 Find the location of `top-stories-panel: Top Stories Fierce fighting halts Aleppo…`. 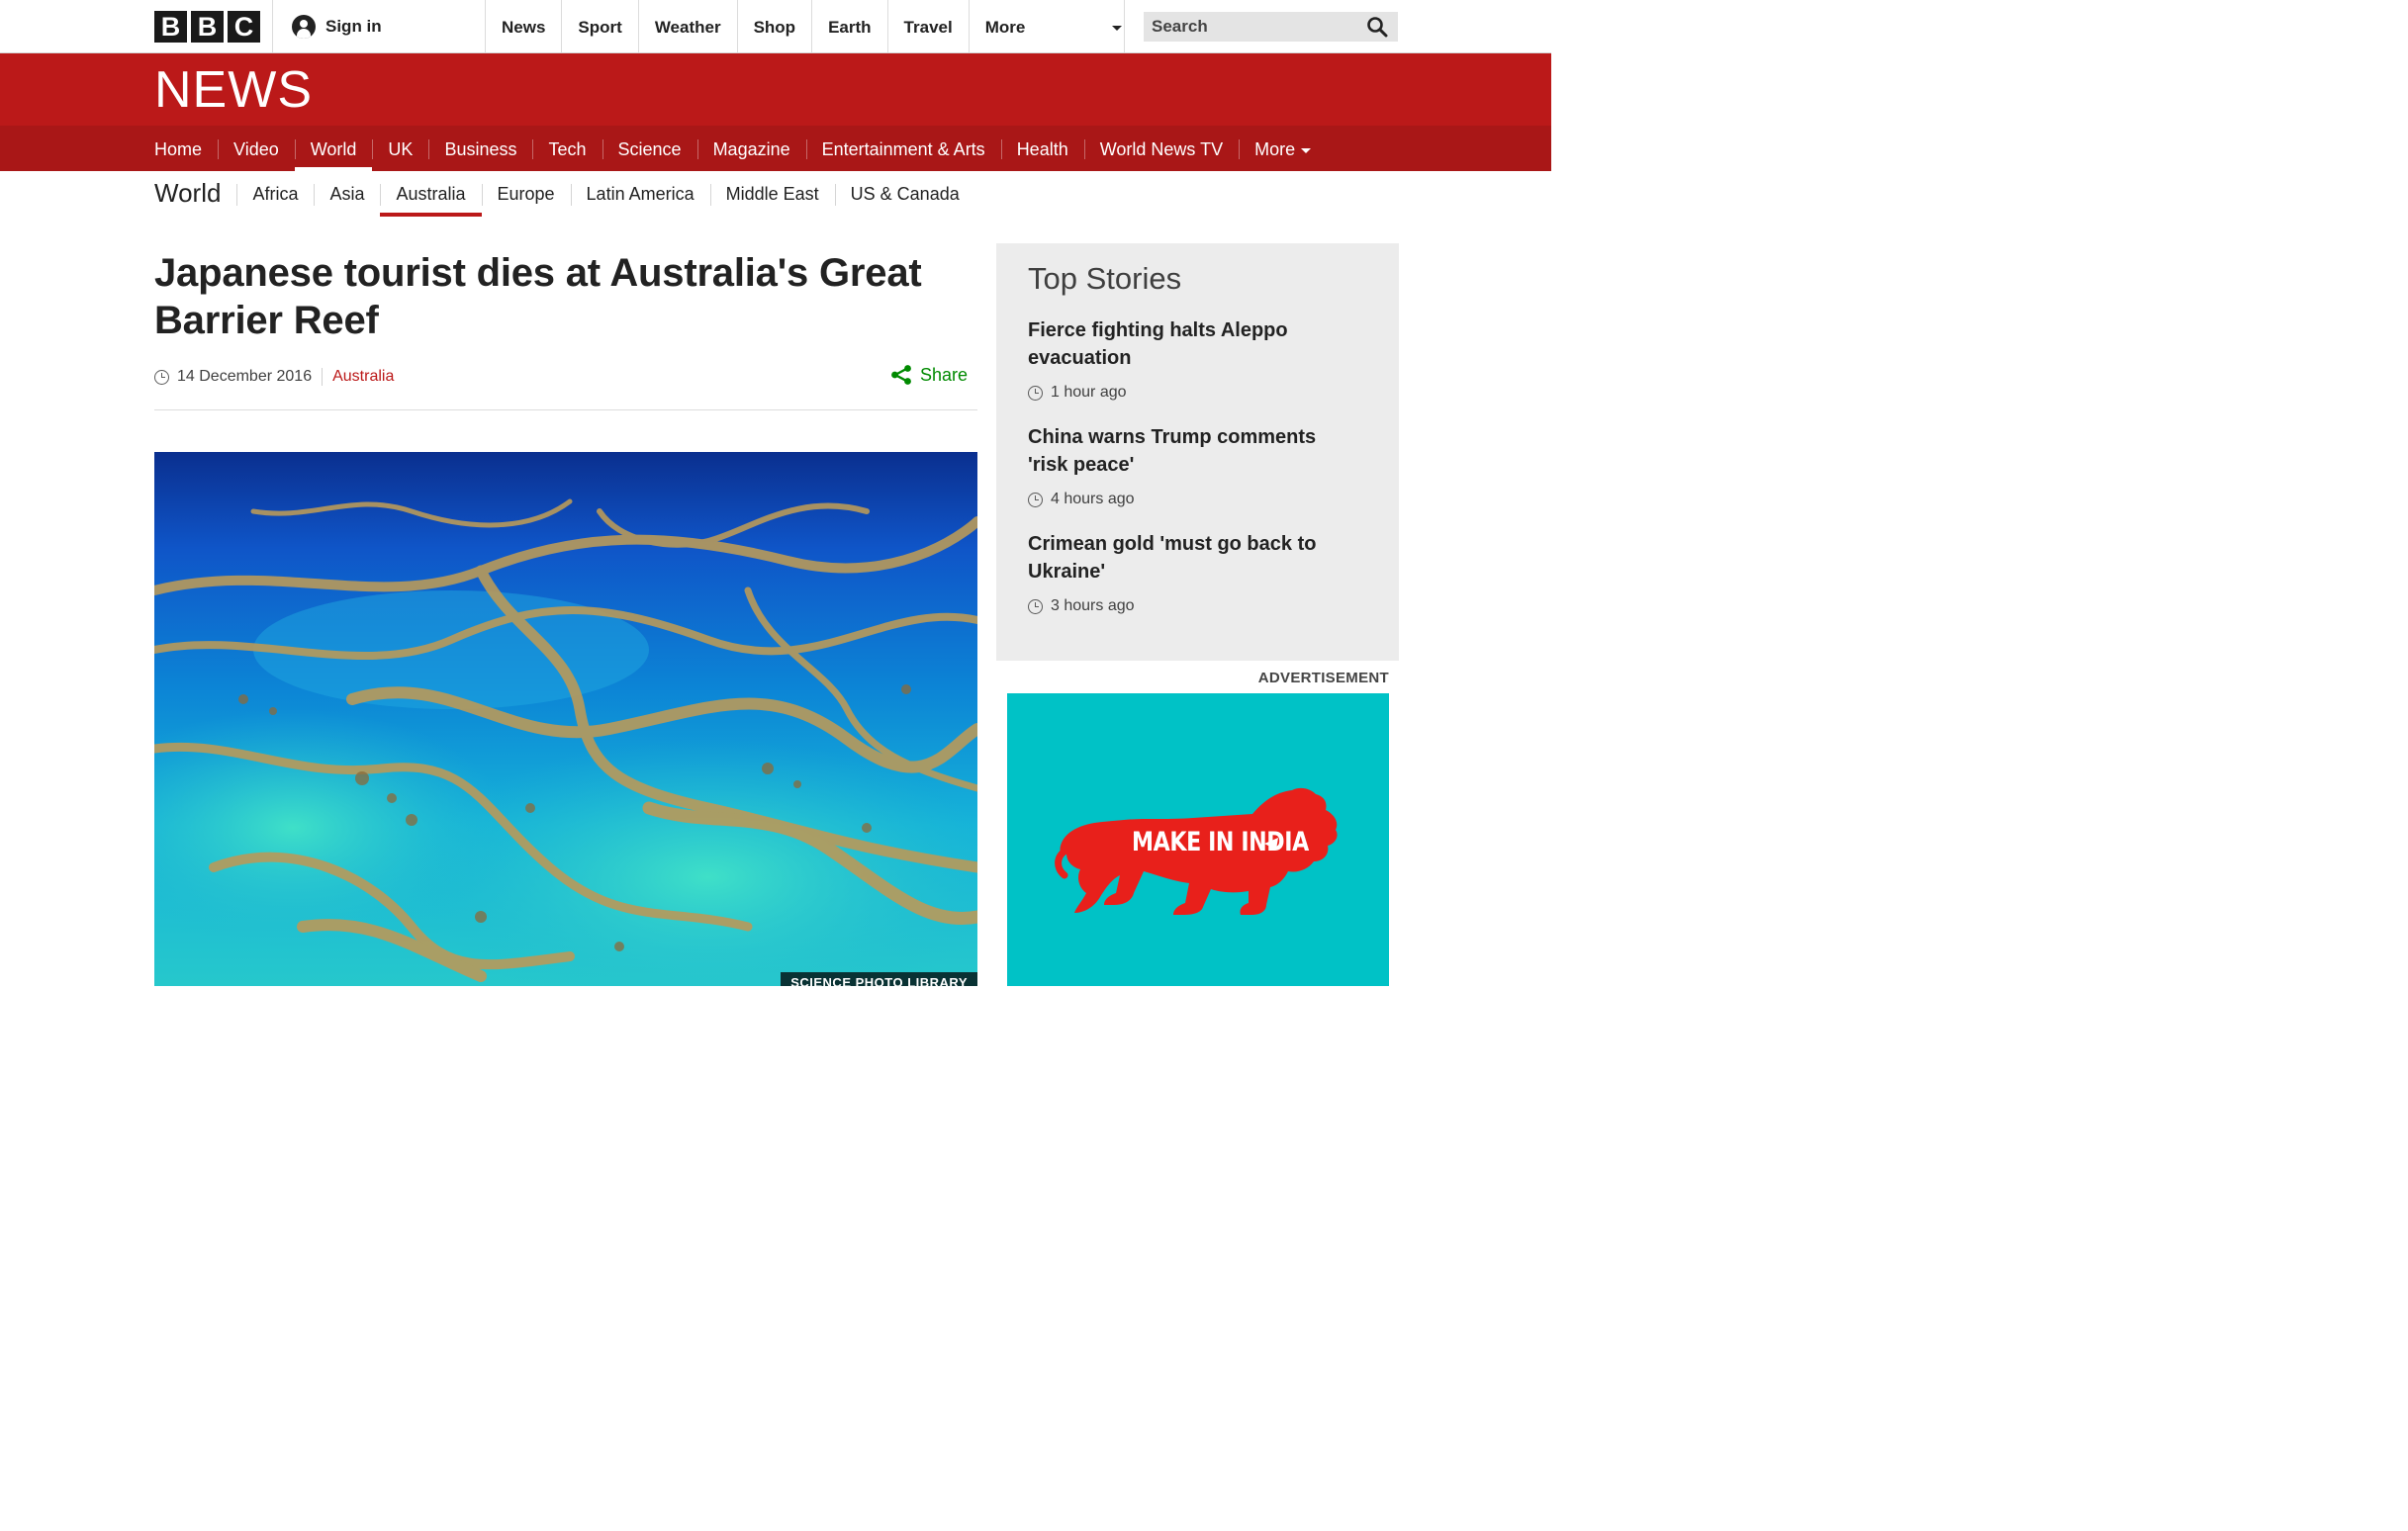

top-stories-panel: Top Stories Fierce fighting halts Aleppo… is located at coordinates (1197, 452).